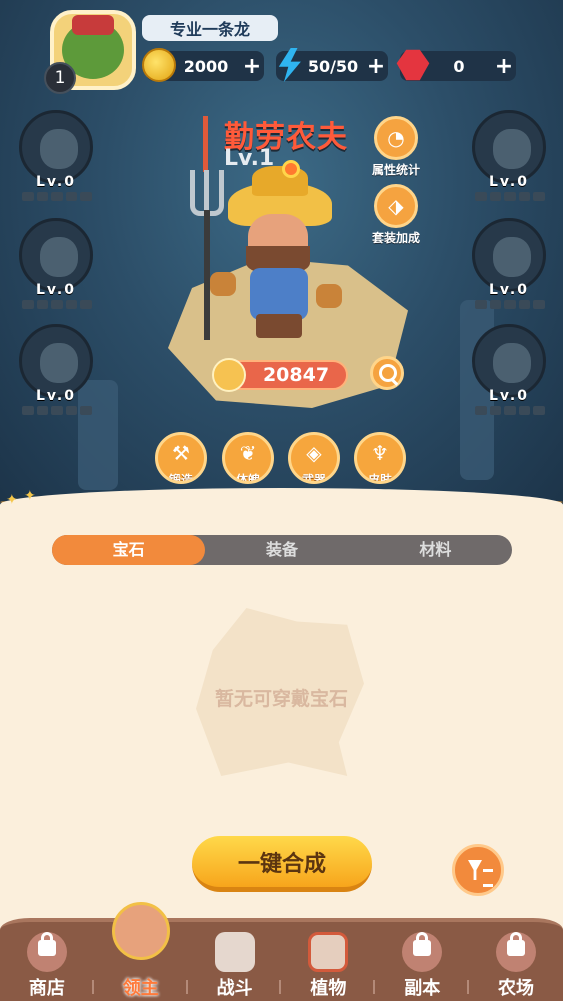 The image size is (563, 1001). What do you see at coordinates (387, 373) in the screenshot?
I see `magnifier-icon` at bounding box center [387, 373].